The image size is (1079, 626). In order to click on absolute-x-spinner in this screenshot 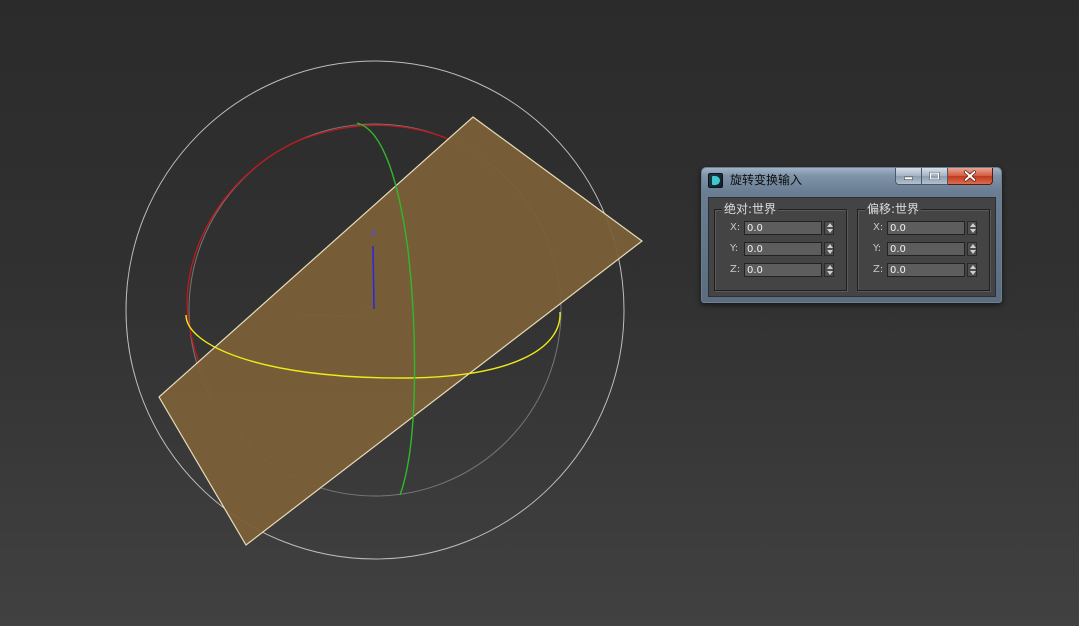, I will do `click(829, 228)`.